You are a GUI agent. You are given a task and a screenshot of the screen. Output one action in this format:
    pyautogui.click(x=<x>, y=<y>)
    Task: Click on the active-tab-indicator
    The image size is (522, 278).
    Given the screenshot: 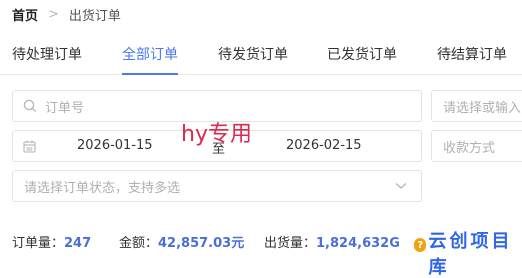 What is the action you would take?
    pyautogui.click(x=150, y=74)
    